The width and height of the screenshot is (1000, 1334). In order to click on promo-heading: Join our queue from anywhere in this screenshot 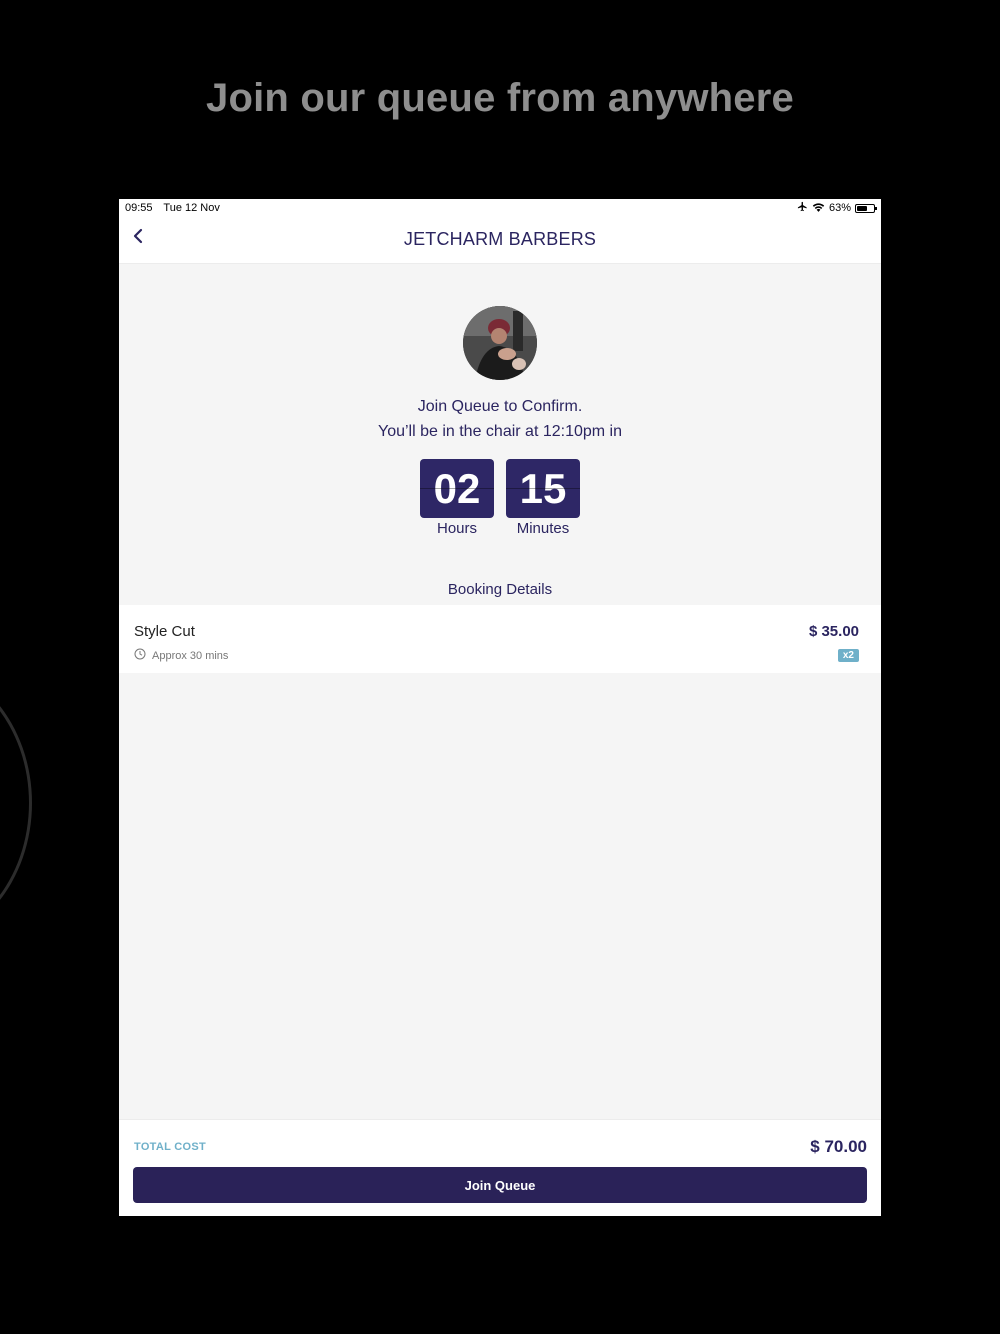, I will do `click(500, 98)`.